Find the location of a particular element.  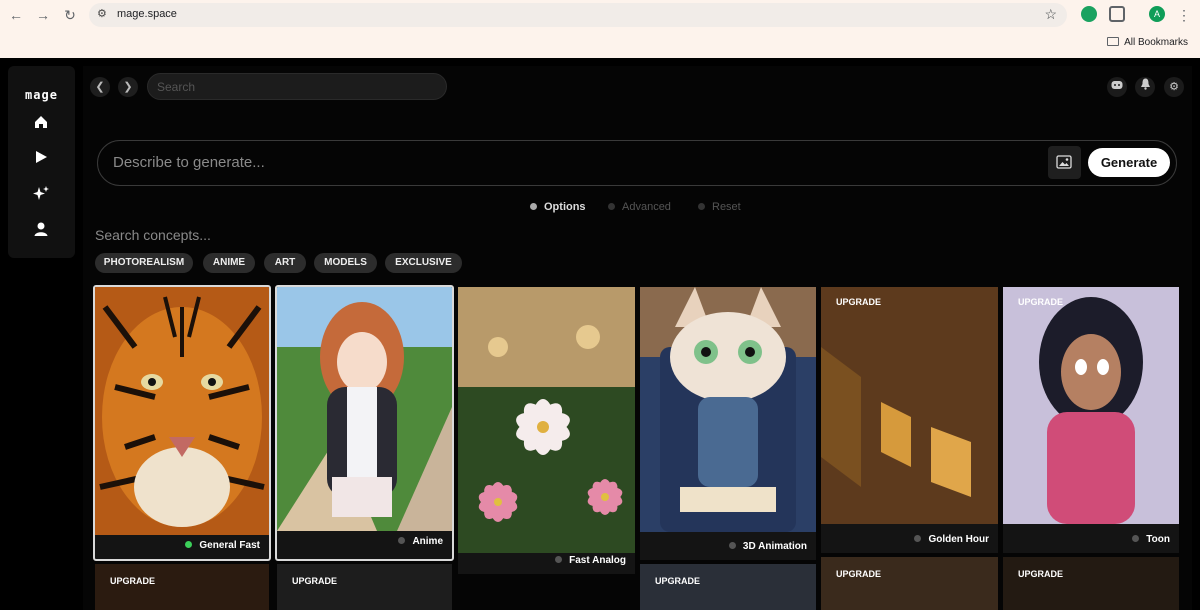

concept-card-golden-hour: UPGRADE Golden Hour is located at coordinates (909, 420).